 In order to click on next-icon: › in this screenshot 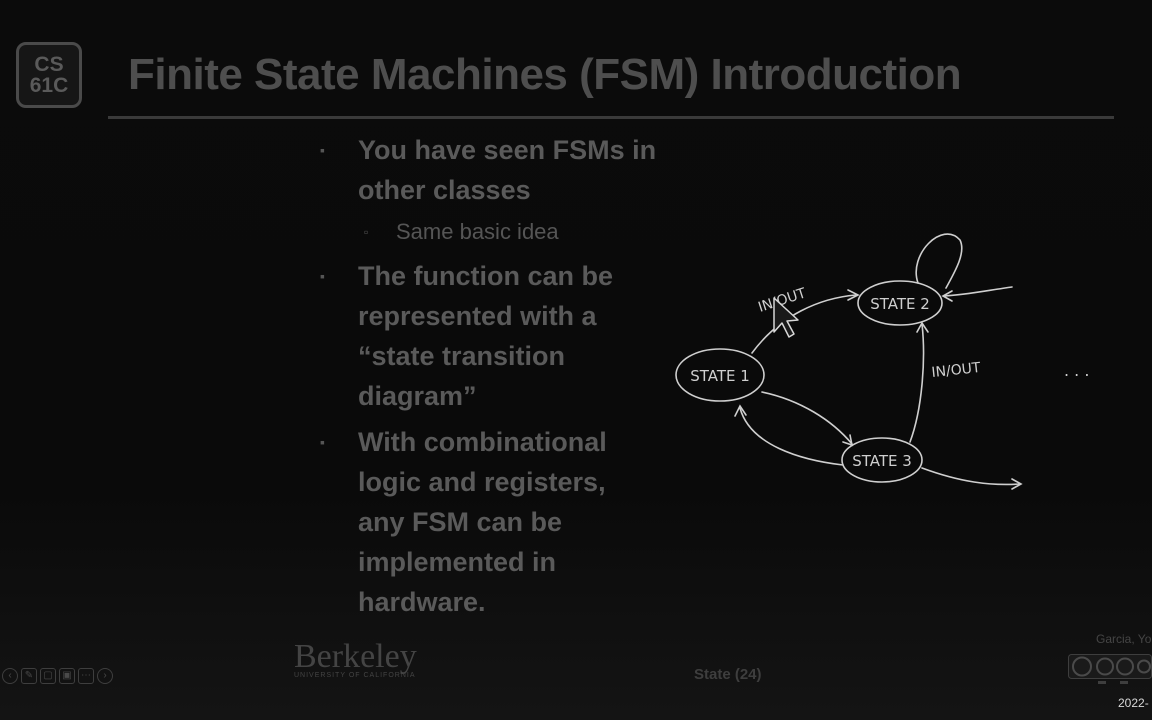, I will do `click(105, 676)`.